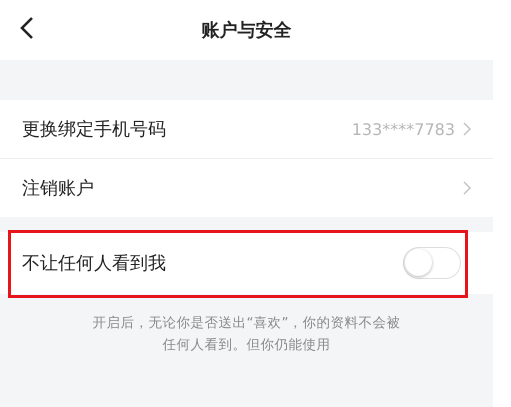 This screenshot has width=511, height=407. Describe the element at coordinates (94, 129) in the screenshot. I see `row-label: 更换绑定手机号码` at that location.